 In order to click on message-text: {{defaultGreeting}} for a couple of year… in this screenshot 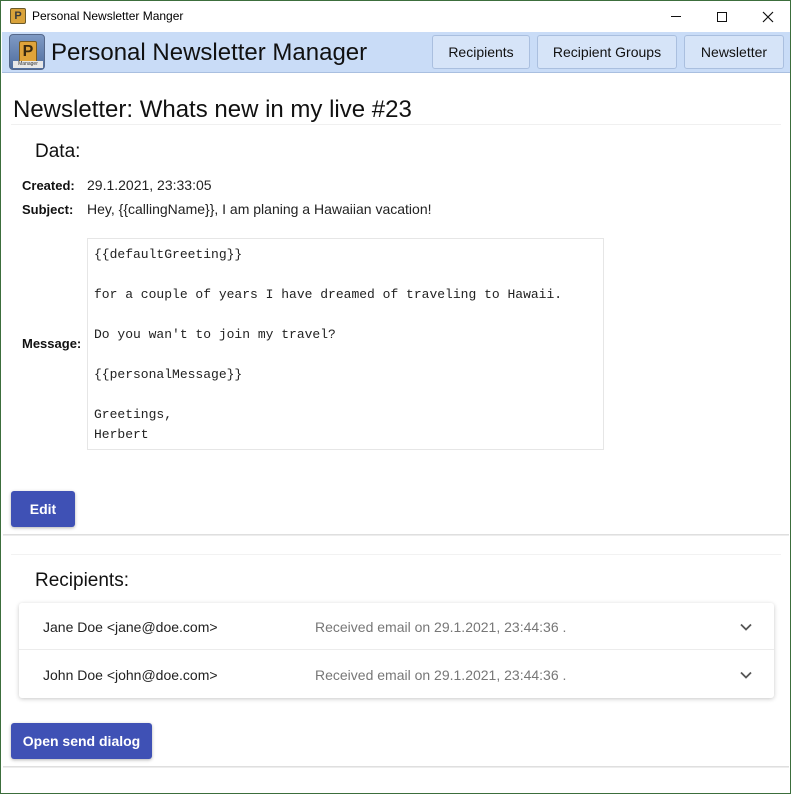, I will do `click(328, 344)`.